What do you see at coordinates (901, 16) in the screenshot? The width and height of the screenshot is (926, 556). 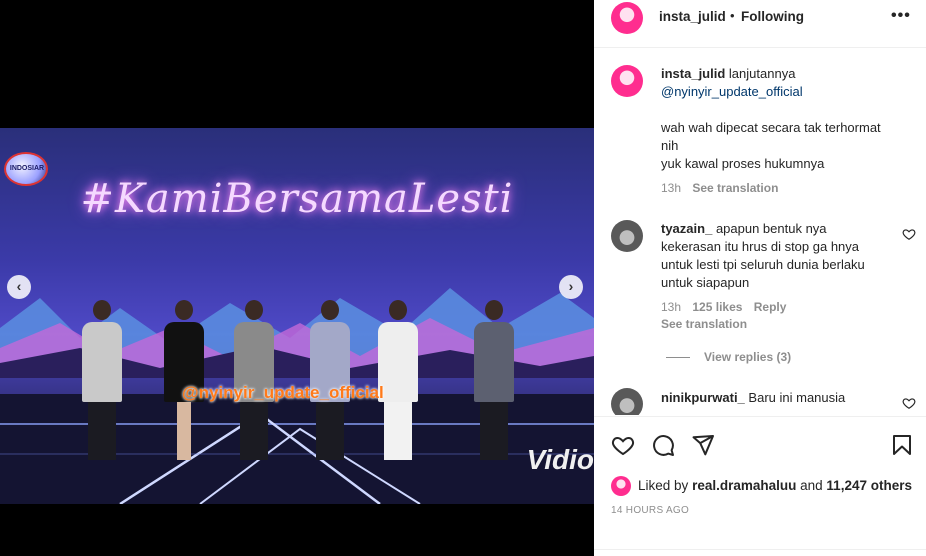 I see `more-horizontal-icon: •••` at bounding box center [901, 16].